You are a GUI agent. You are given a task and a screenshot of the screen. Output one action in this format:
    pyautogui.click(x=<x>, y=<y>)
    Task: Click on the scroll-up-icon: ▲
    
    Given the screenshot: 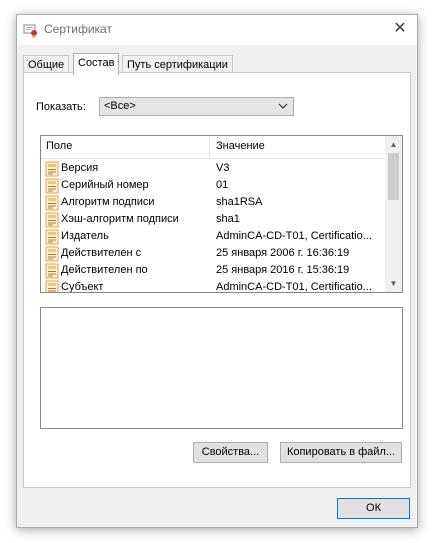 What is the action you would take?
    pyautogui.click(x=393, y=144)
    